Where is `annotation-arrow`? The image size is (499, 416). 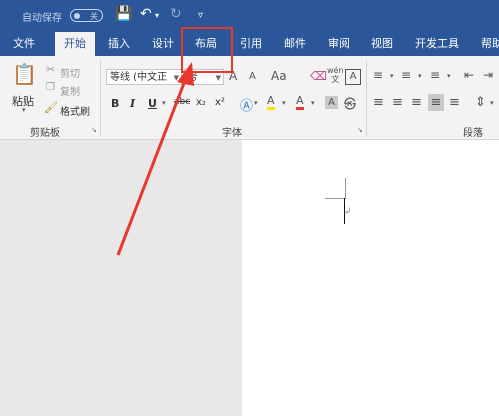 annotation-arrow is located at coordinates (155, 159).